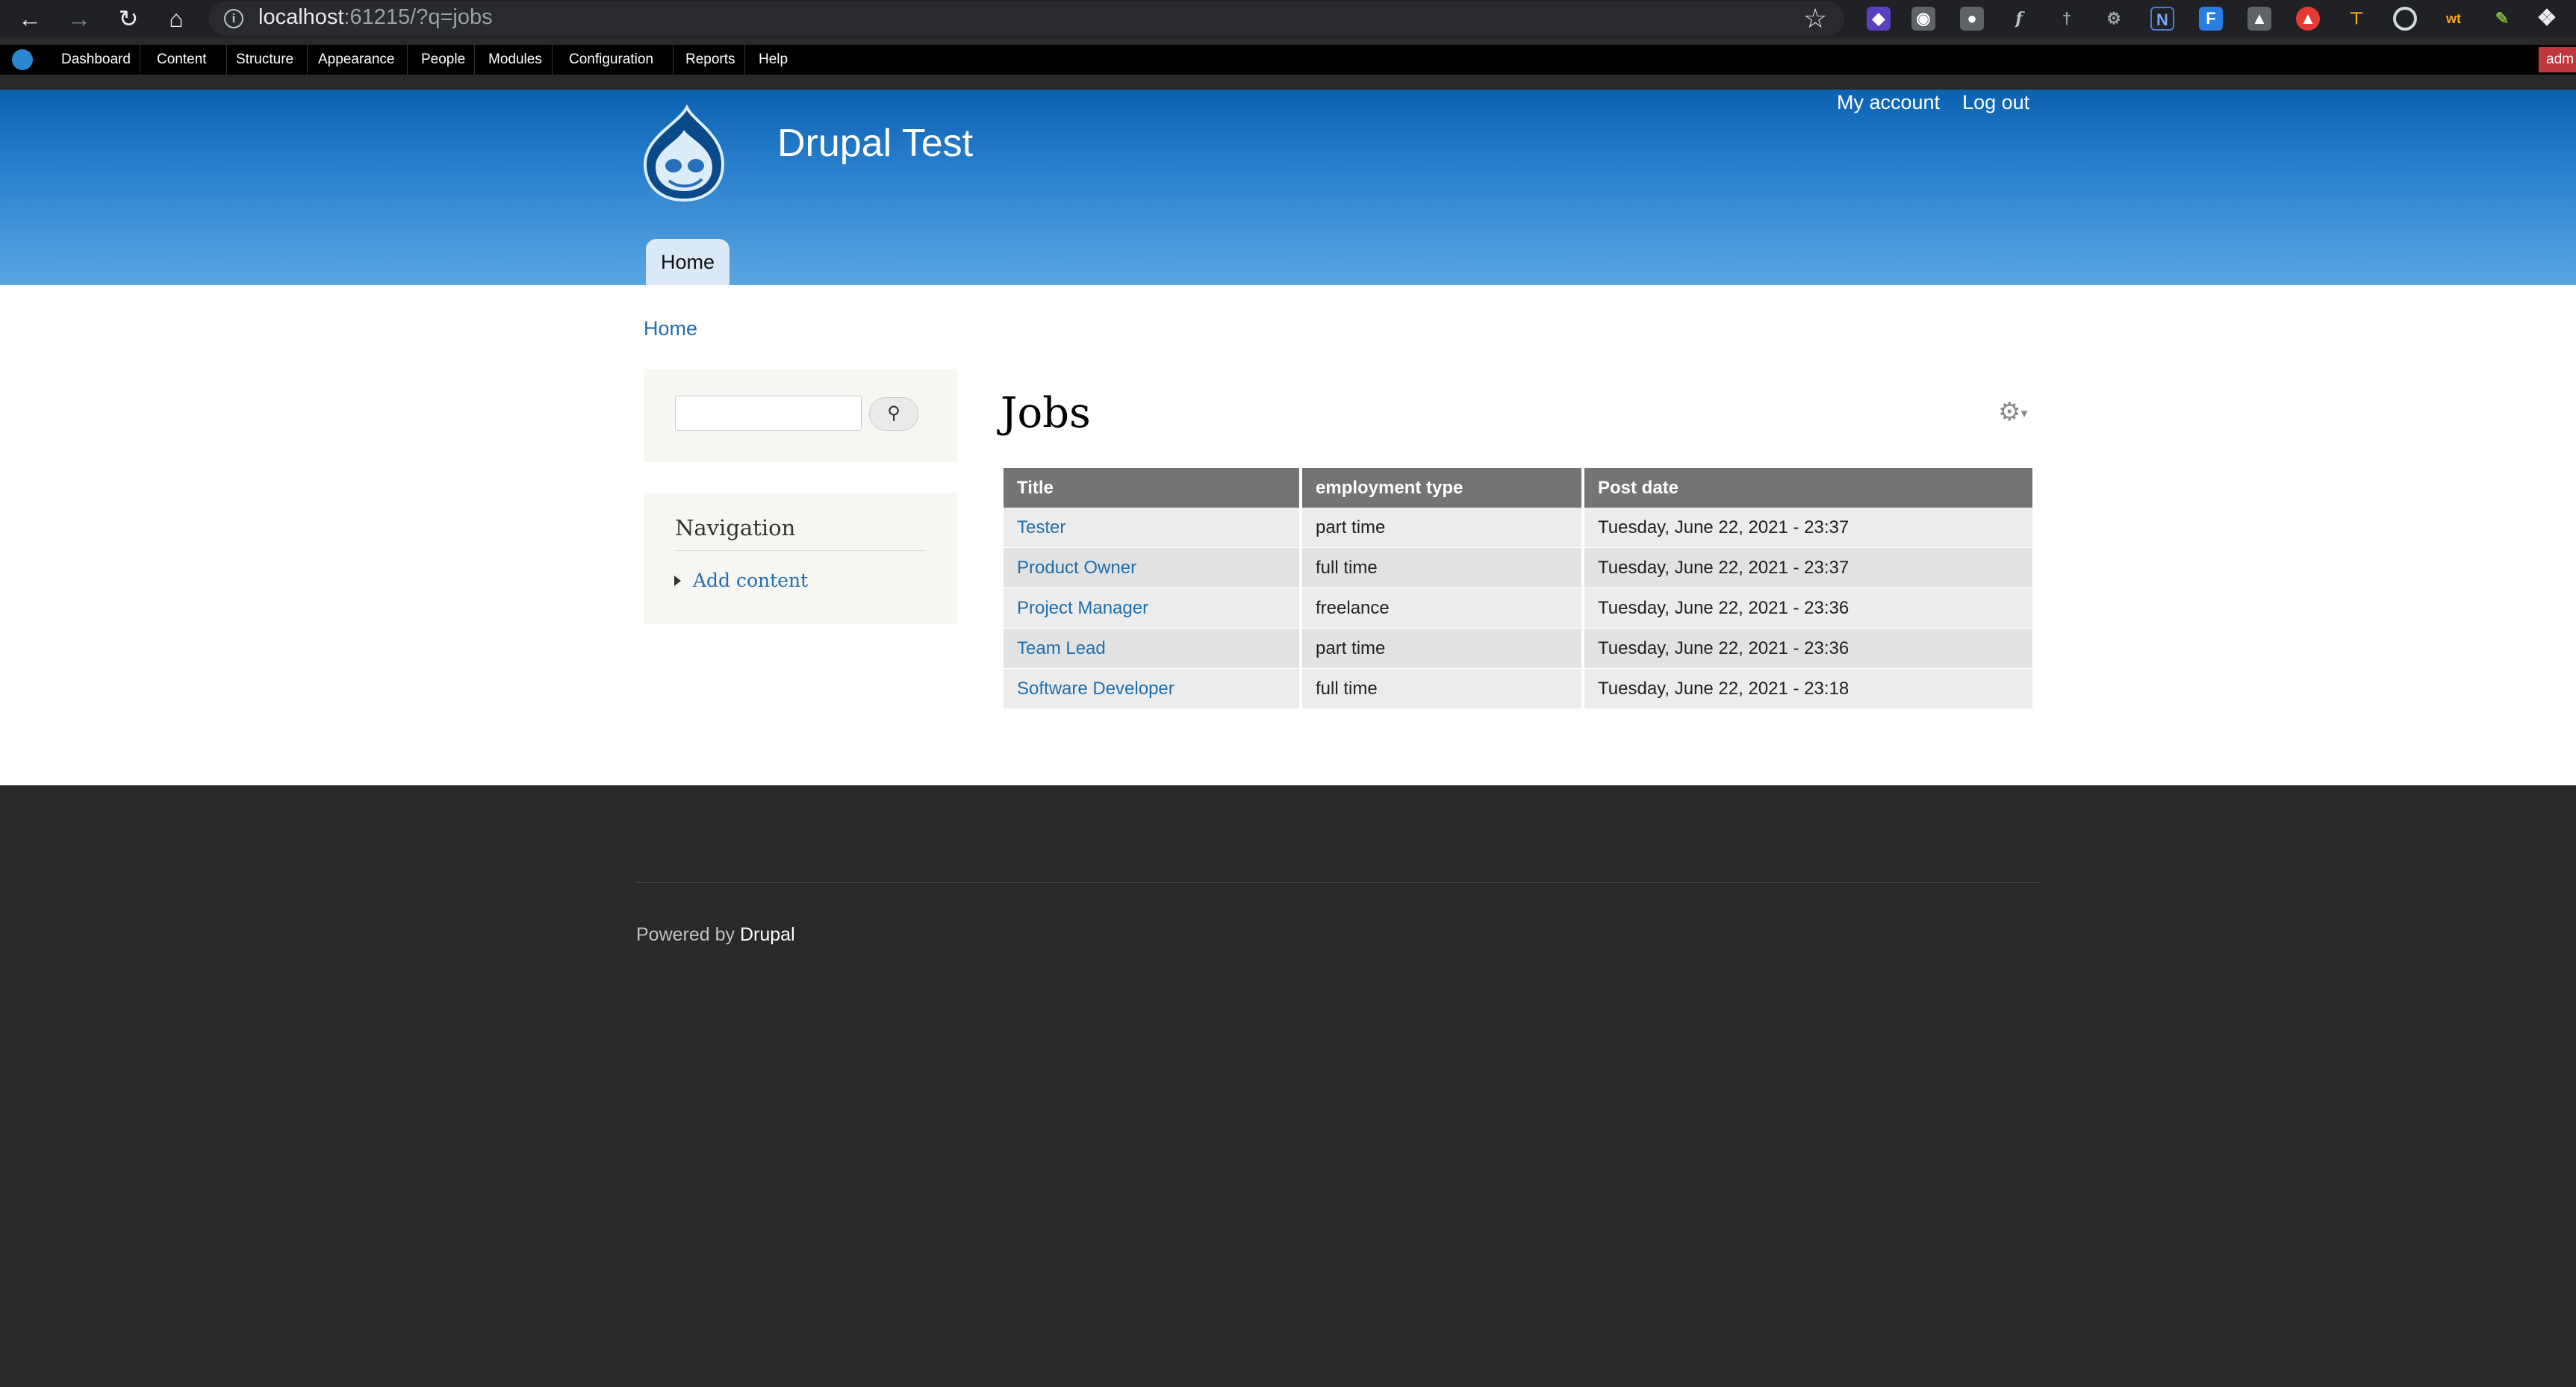  I want to click on drupal-link: Drupal, so click(767, 935).